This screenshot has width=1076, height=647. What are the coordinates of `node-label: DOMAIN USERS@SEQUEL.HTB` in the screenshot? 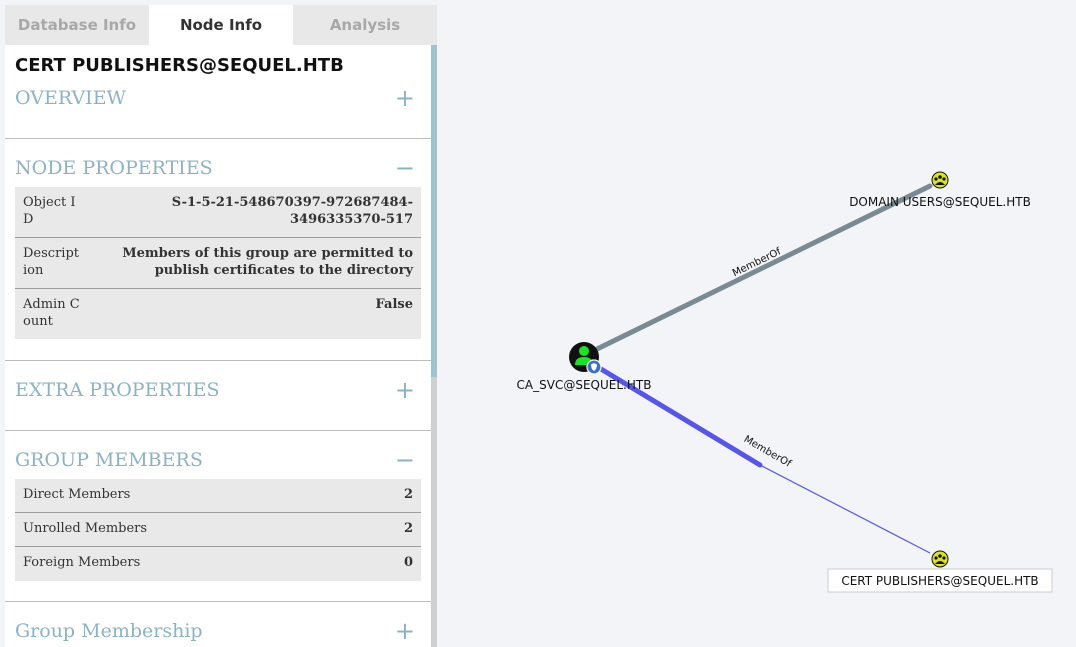 It's located at (940, 202).